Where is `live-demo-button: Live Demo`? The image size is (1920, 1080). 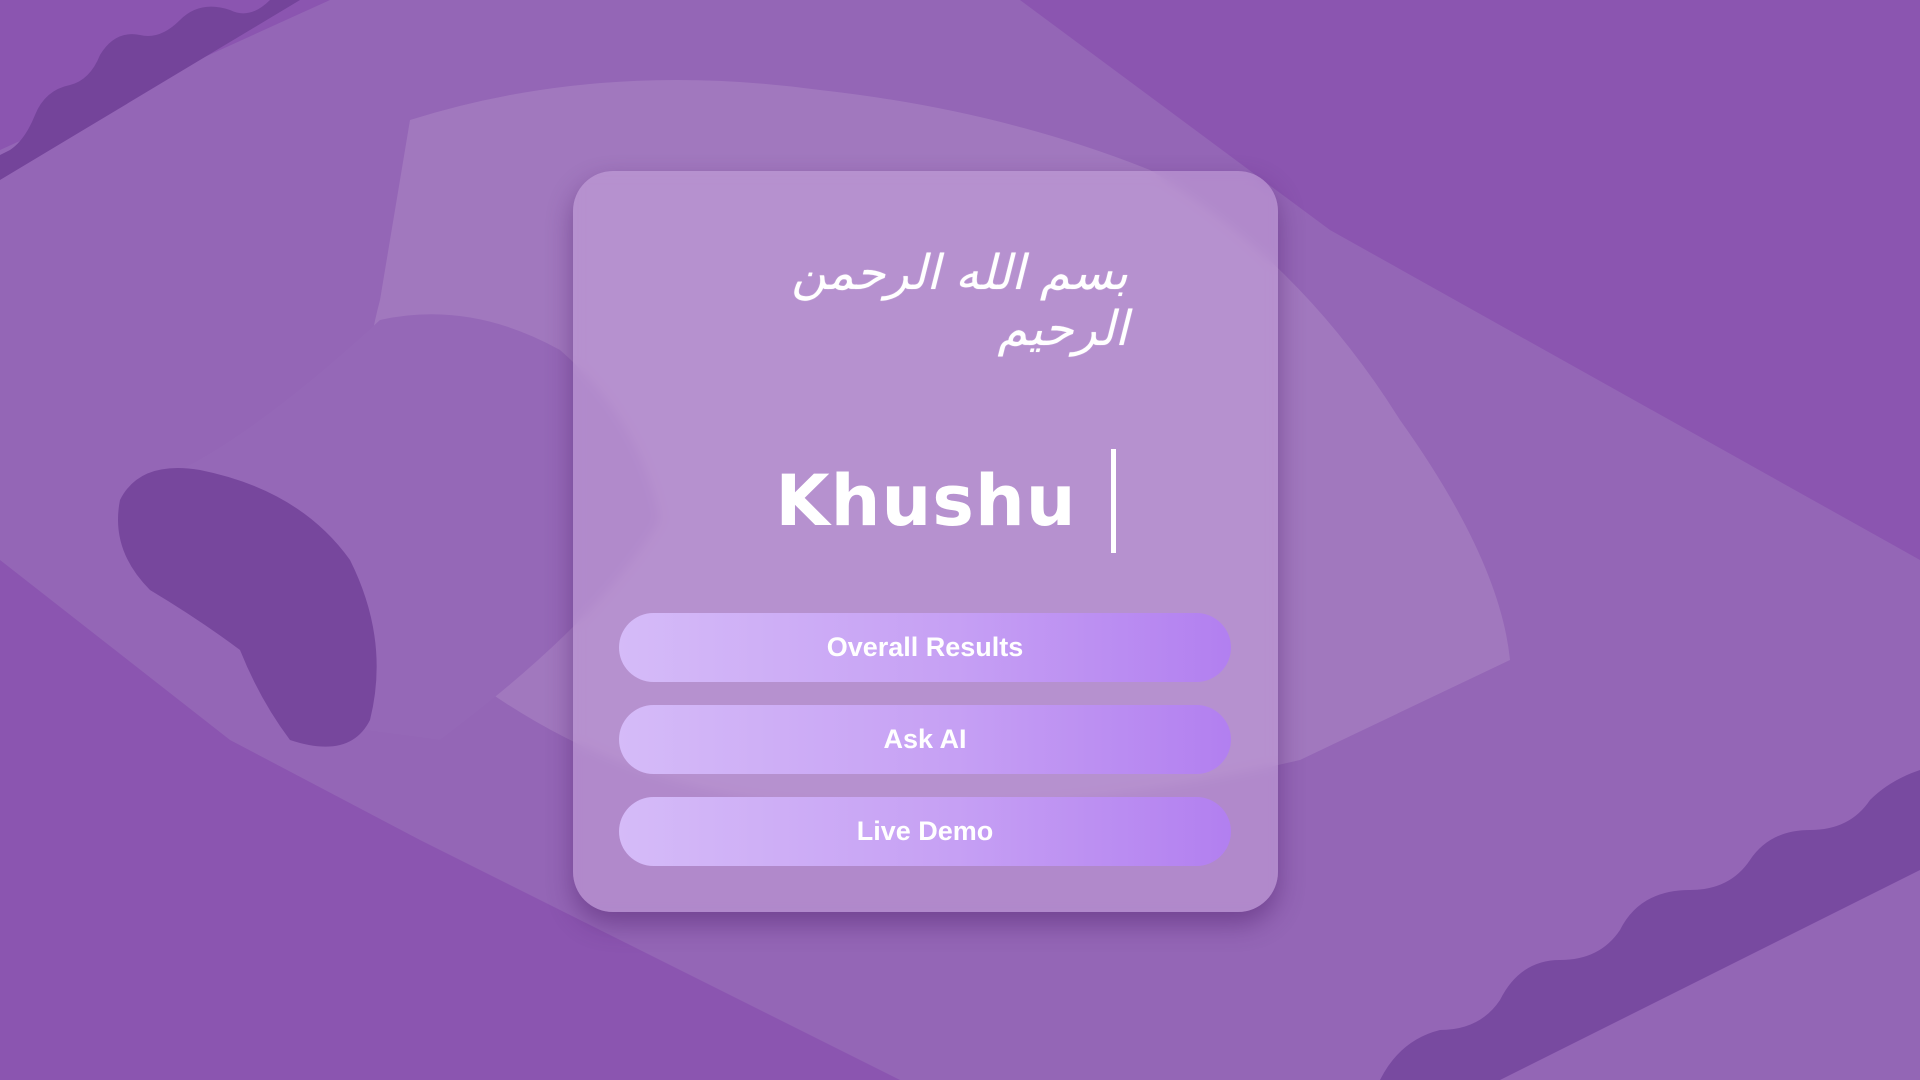
live-demo-button: Live Demo is located at coordinates (925, 831).